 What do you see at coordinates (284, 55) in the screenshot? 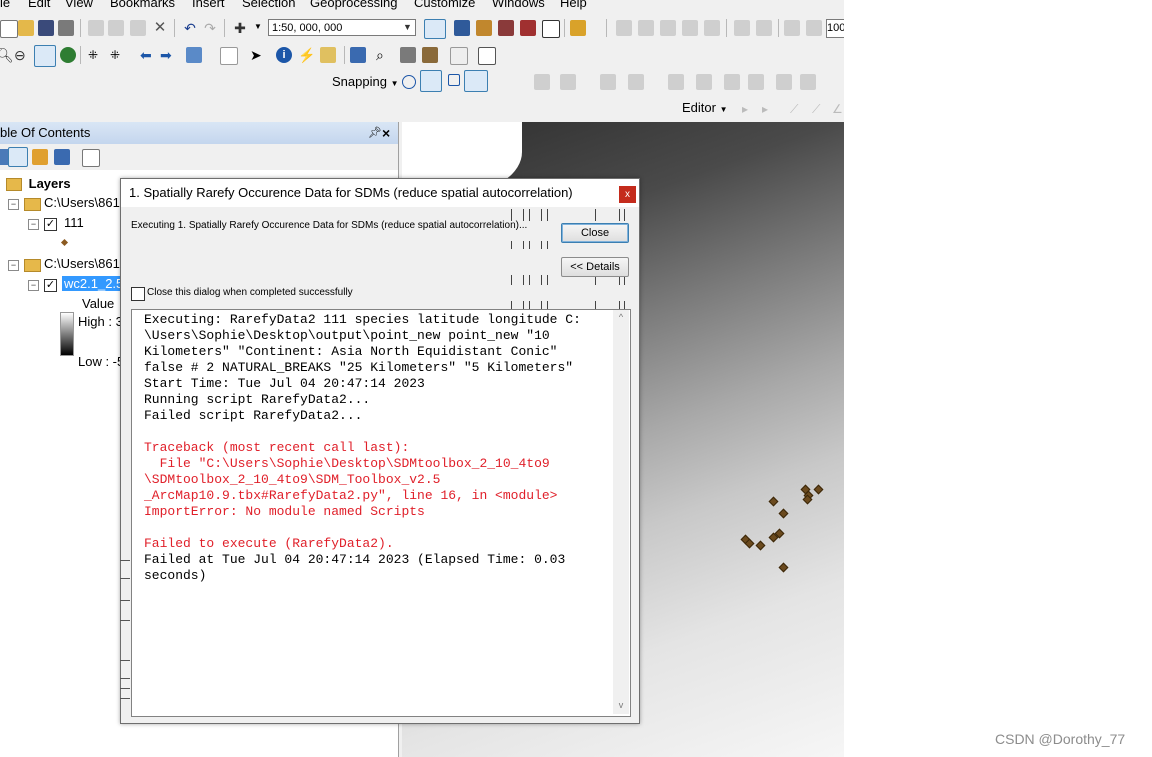
I see `identify-info-icon: i` at bounding box center [284, 55].